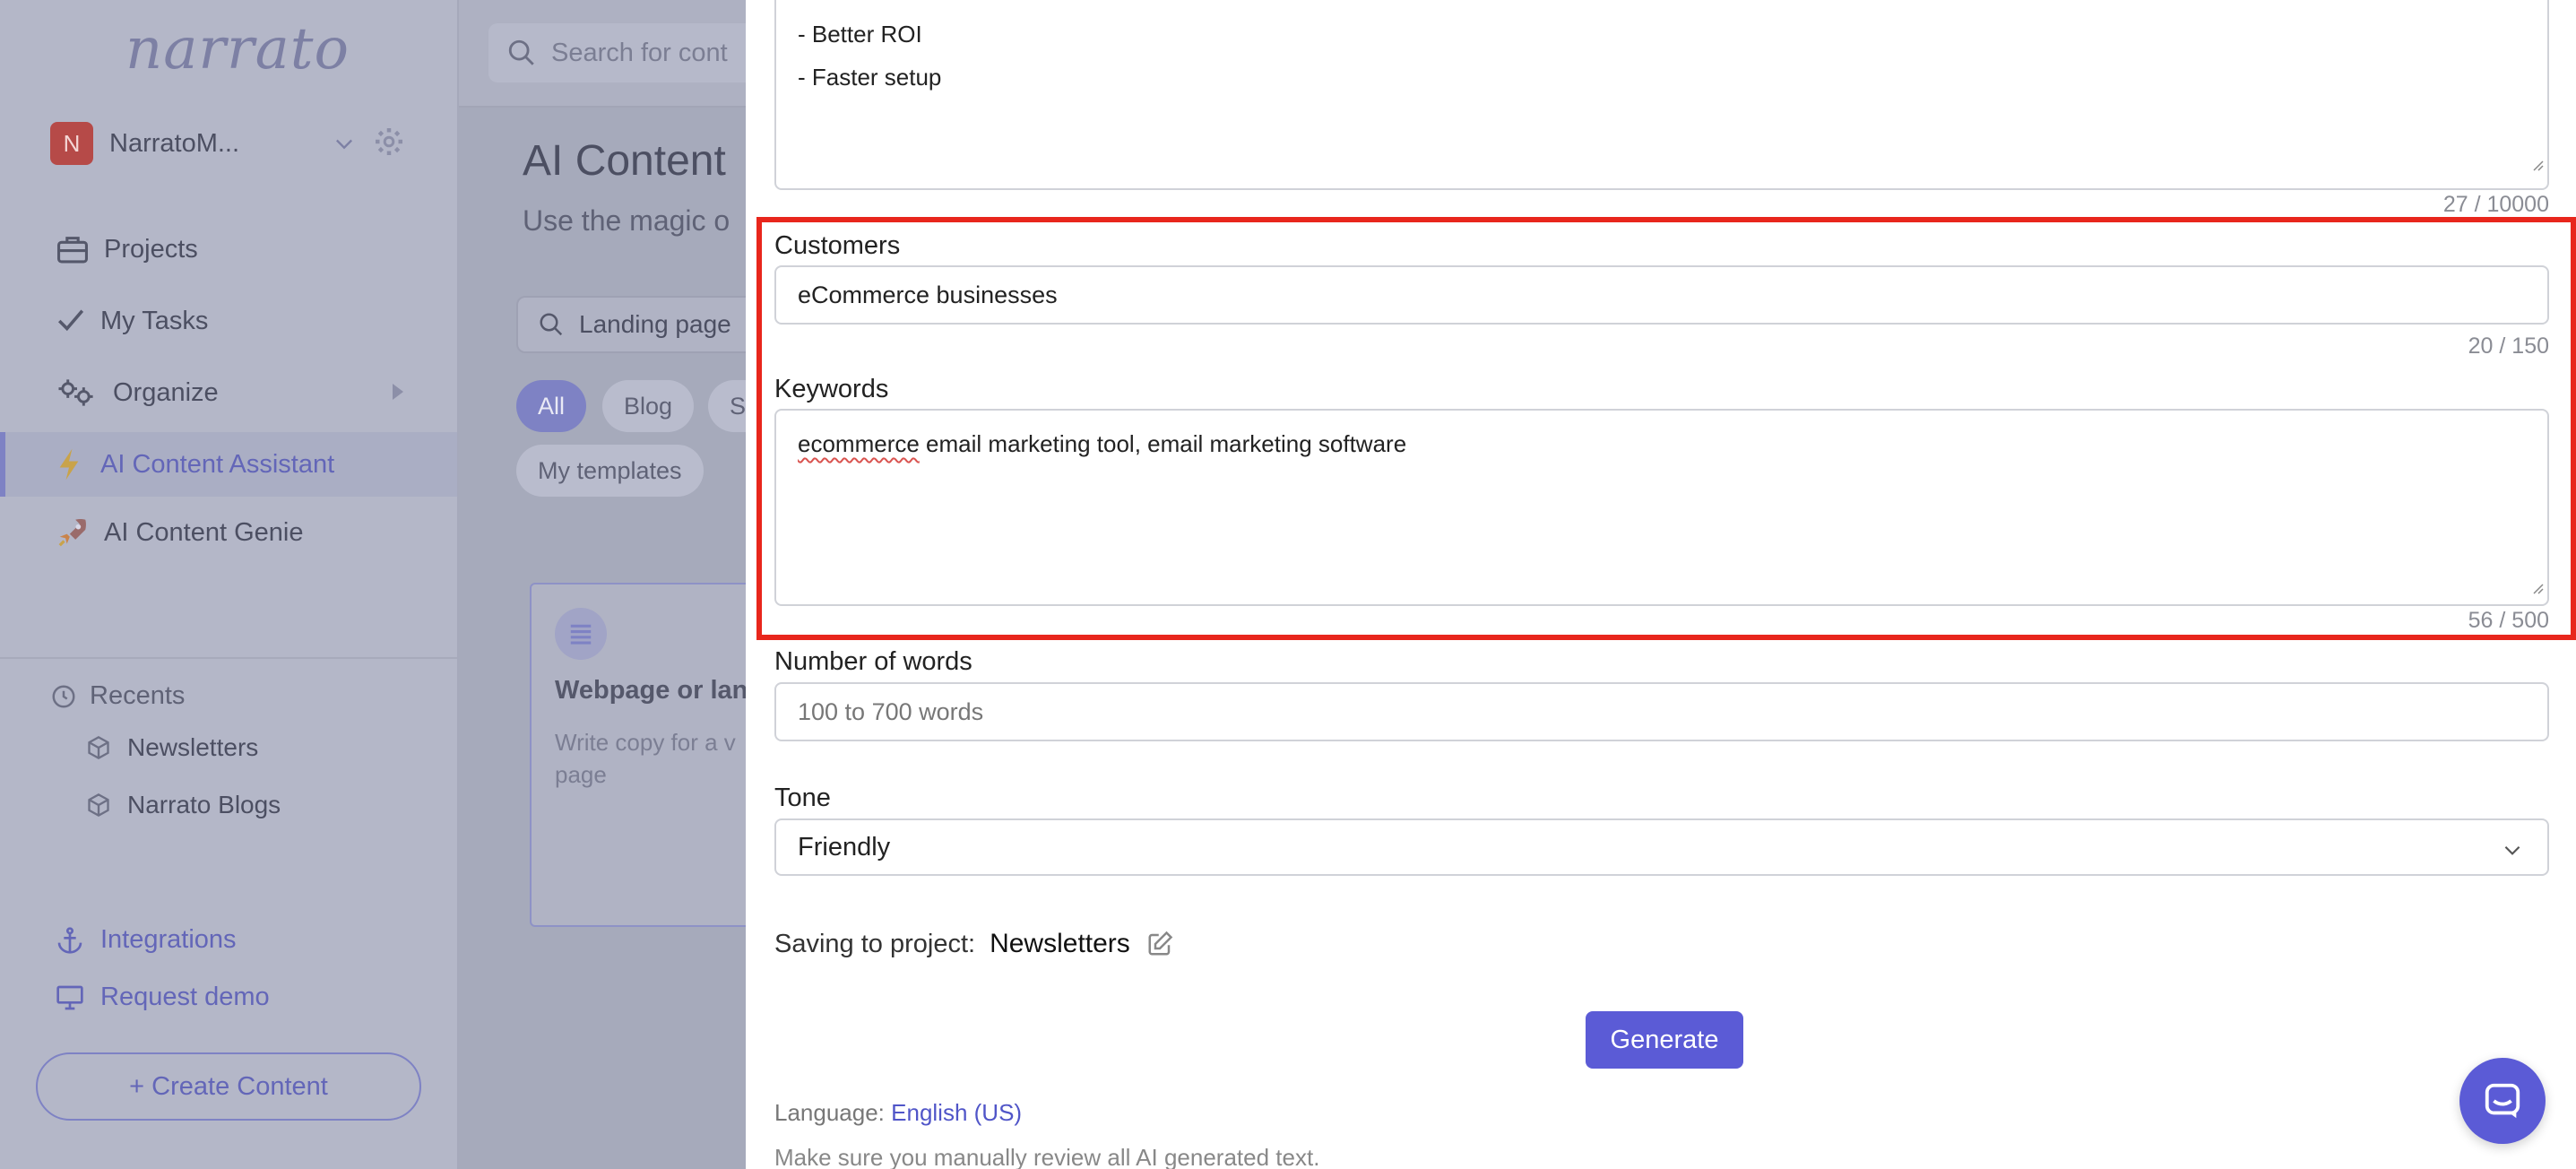 This screenshot has width=2576, height=1169. What do you see at coordinates (2495, 204) in the screenshot?
I see `description-char-counter: 27 / 10000` at bounding box center [2495, 204].